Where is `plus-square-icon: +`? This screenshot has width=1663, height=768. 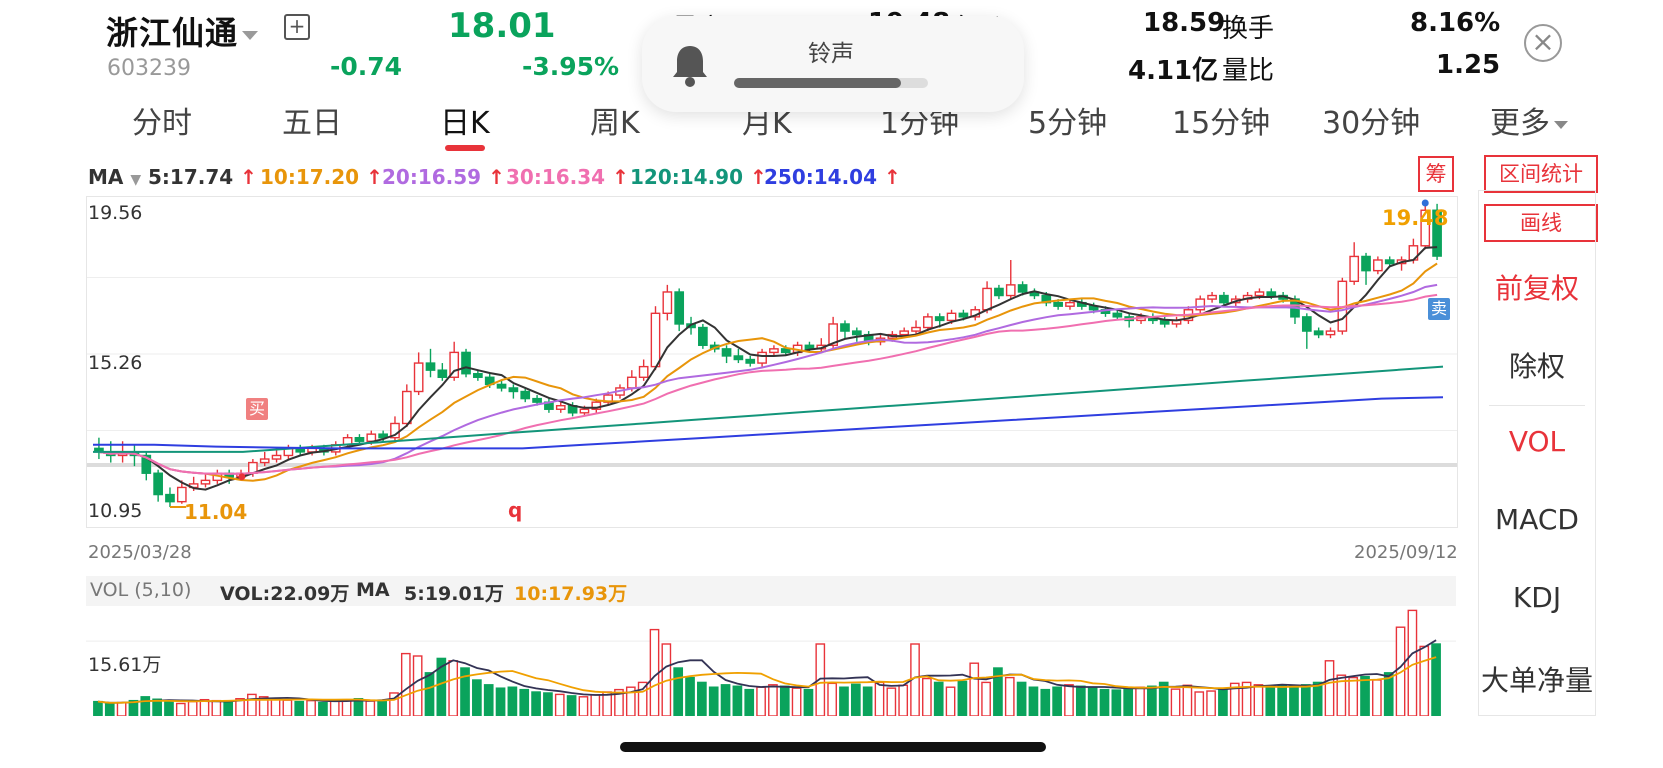 plus-square-icon: + is located at coordinates (297, 27).